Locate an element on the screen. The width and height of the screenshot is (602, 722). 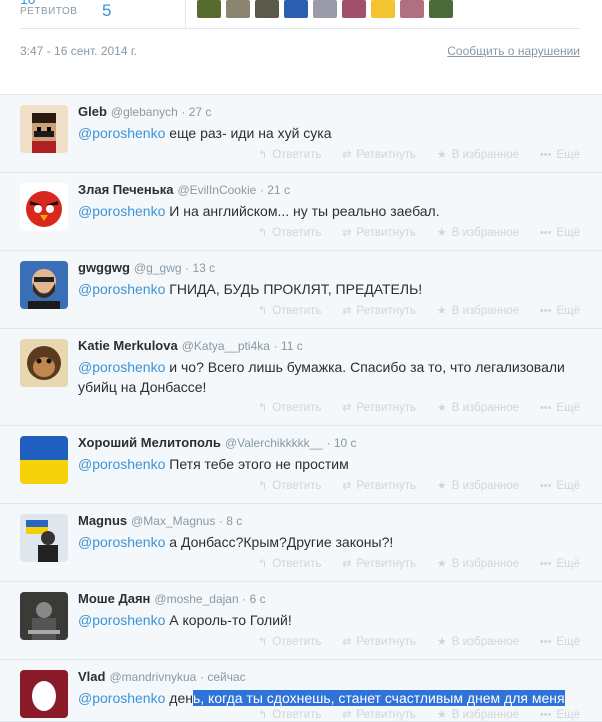
user-handle: @mandrivnykua is located at coordinates (152, 677).